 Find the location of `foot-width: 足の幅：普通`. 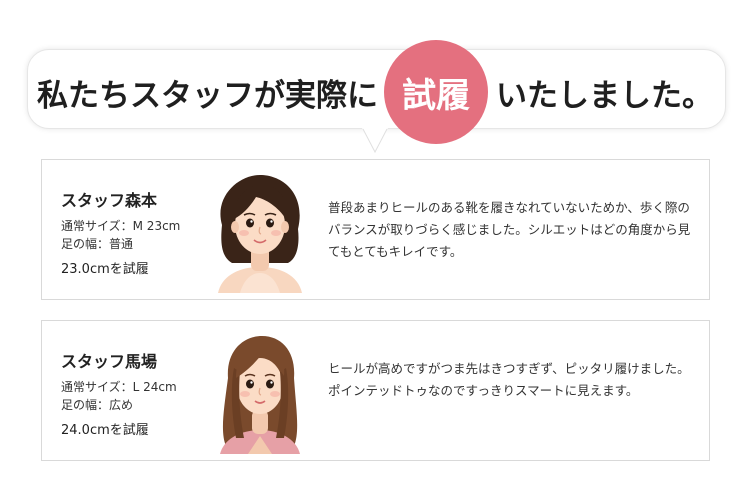

foot-width: 足の幅：普通 is located at coordinates (97, 244).